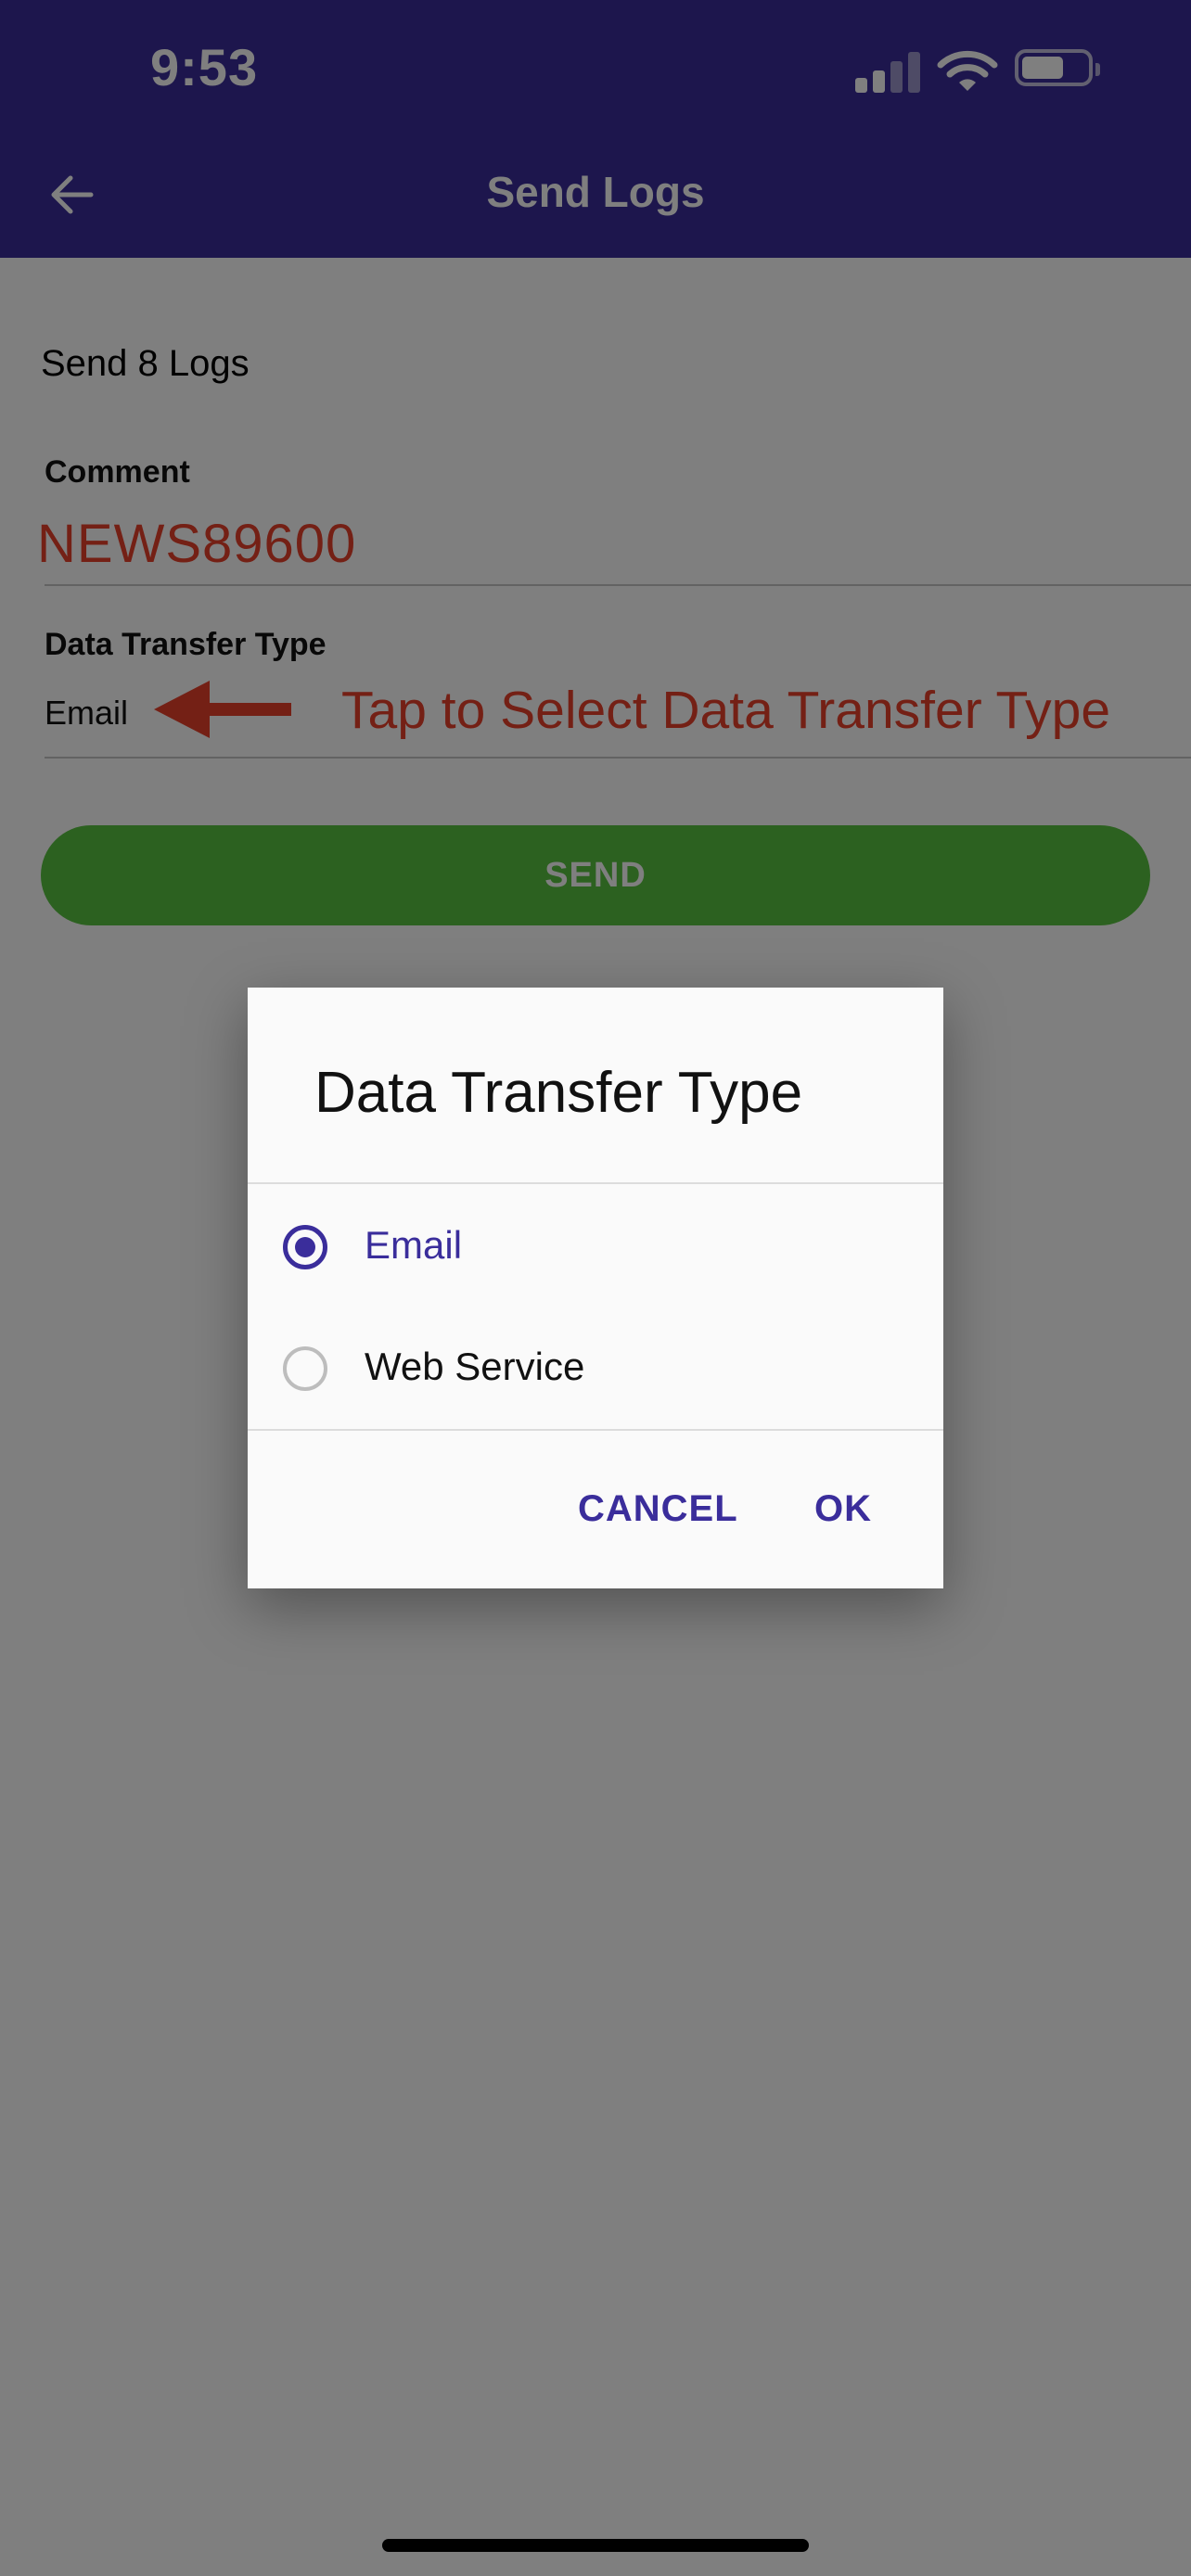 The width and height of the screenshot is (1191, 2576). I want to click on cancel-button: CANCEL, so click(658, 1509).